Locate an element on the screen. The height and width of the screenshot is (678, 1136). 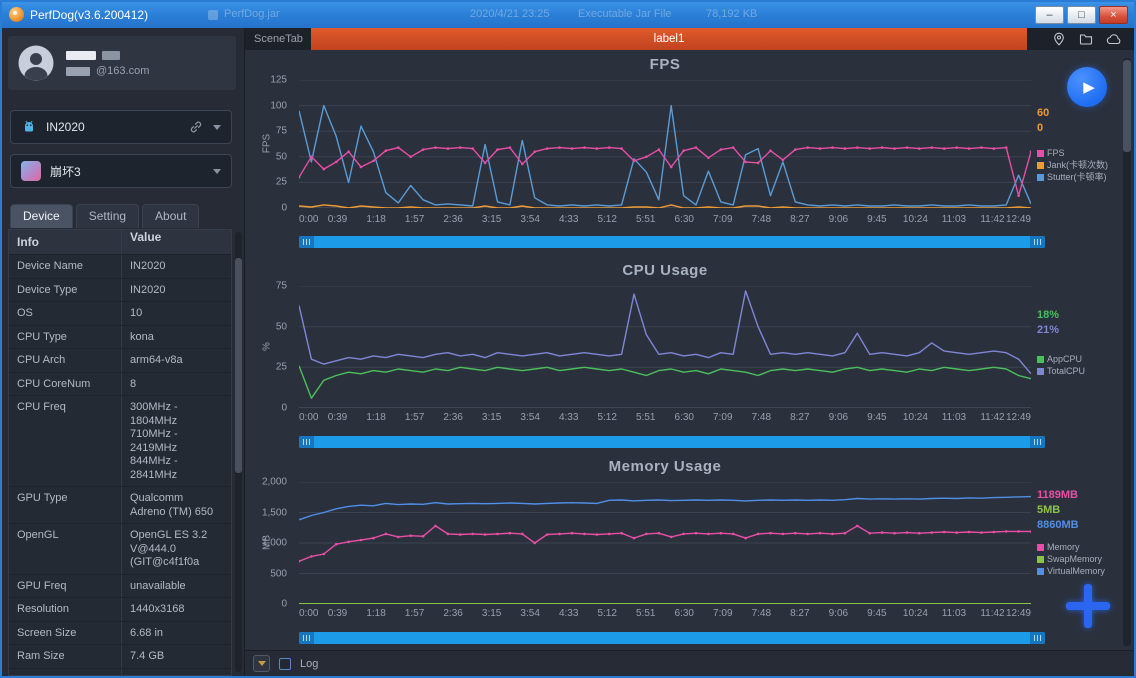
current-value: 18% is located at coordinates (1048, 315).